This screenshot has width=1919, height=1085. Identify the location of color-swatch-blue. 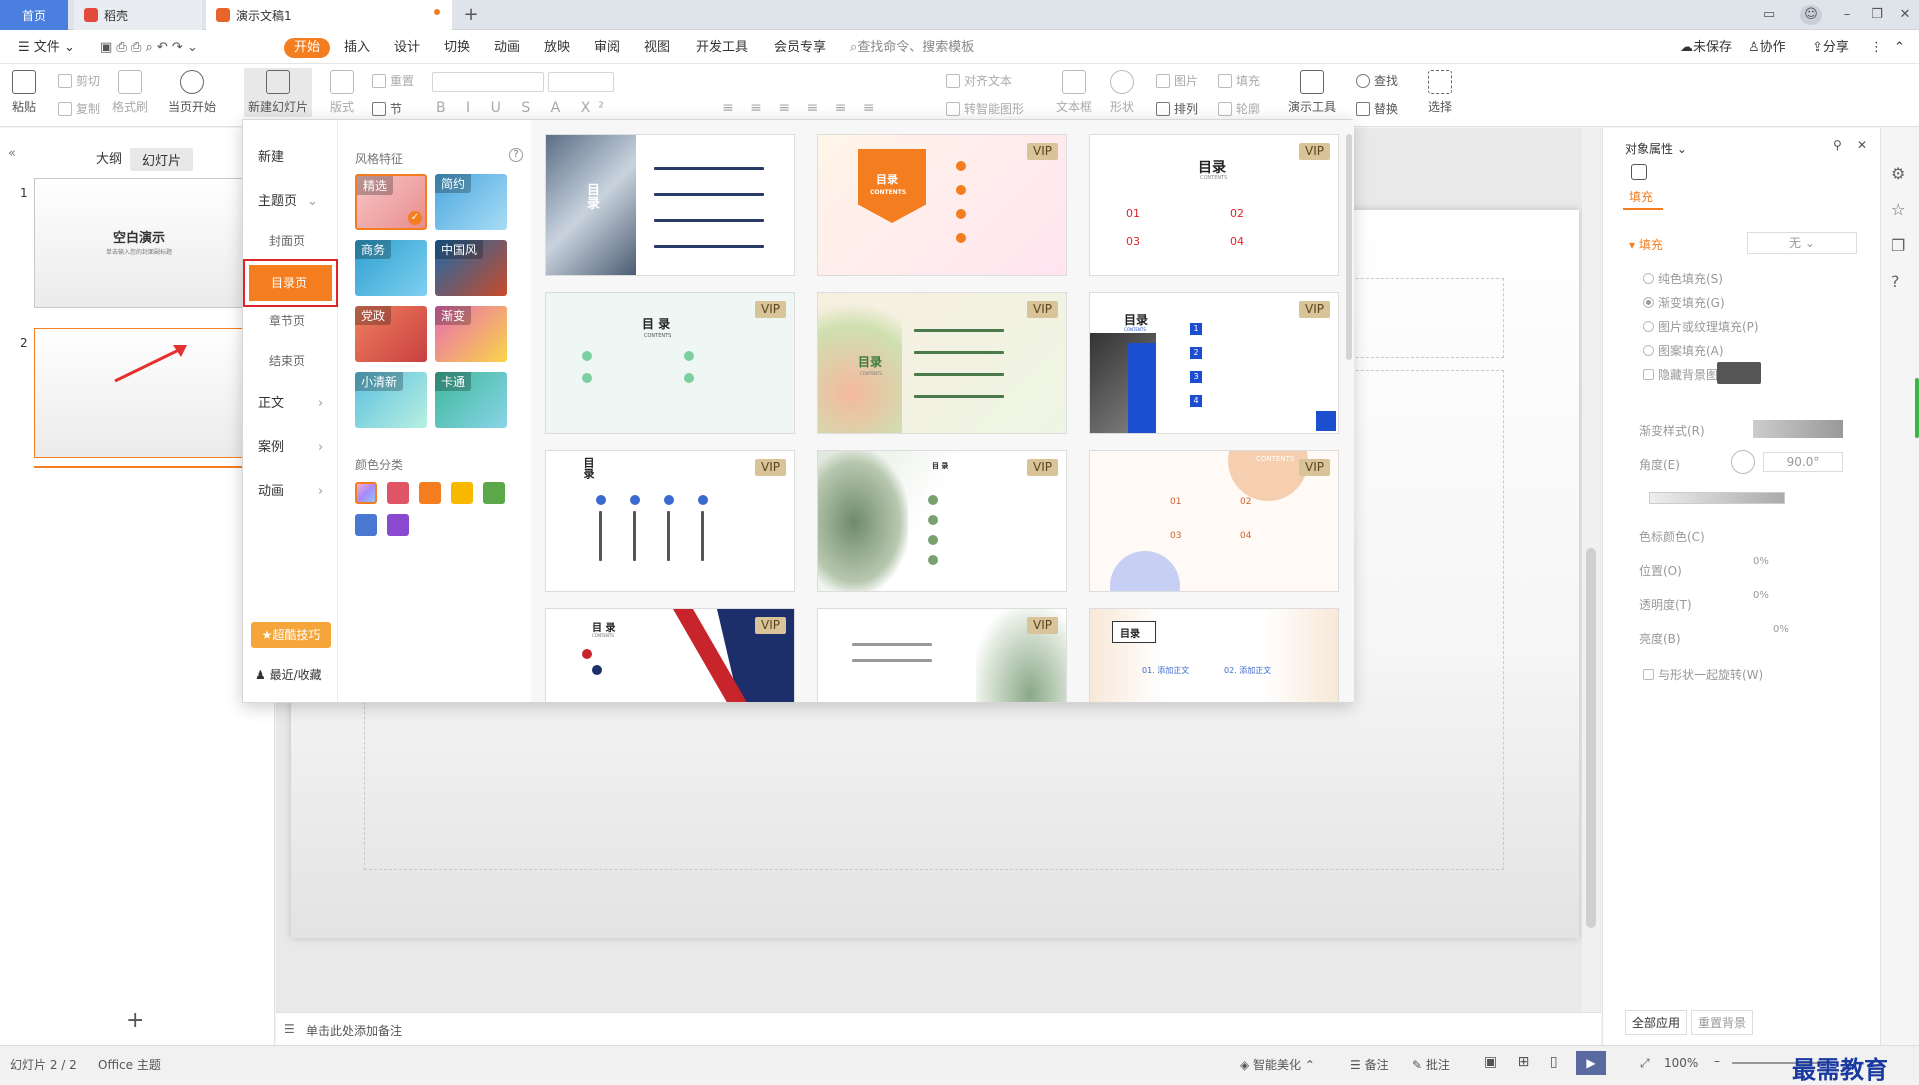
(366, 525).